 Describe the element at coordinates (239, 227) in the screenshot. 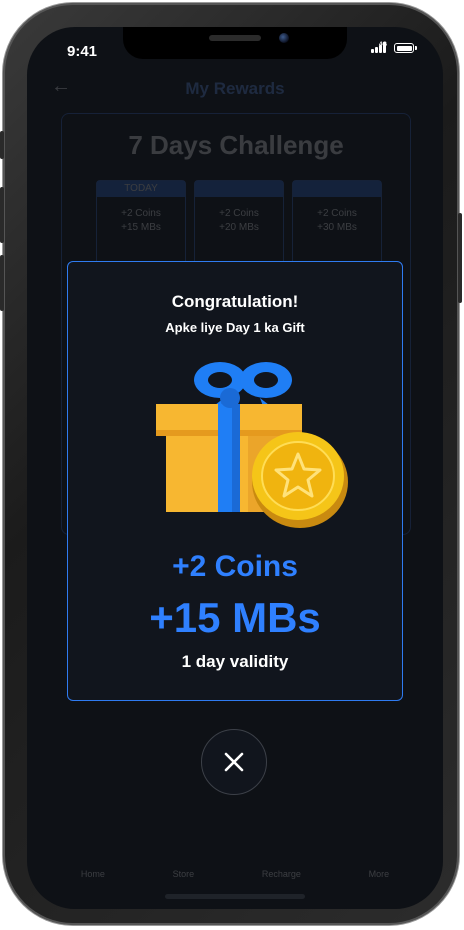

I see `background-day-data: +20 MBs` at that location.